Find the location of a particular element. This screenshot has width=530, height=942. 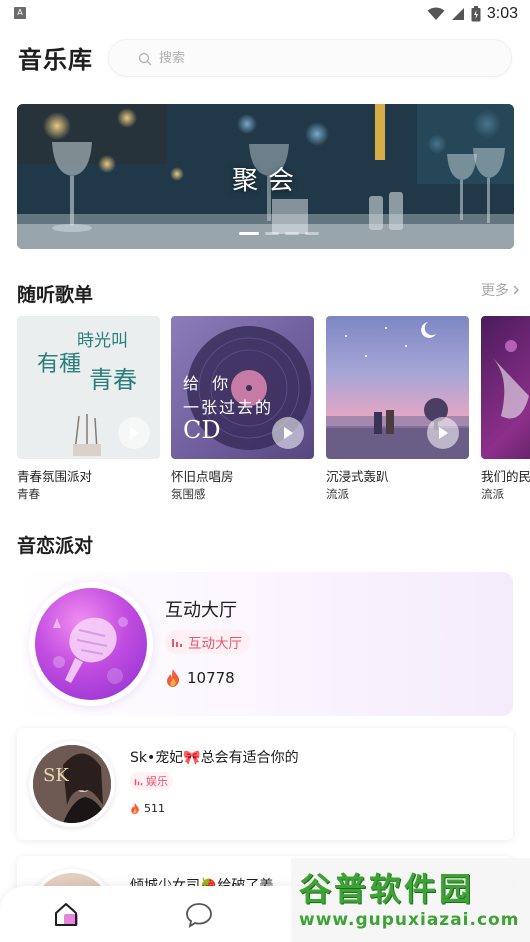

hall-avatar is located at coordinates (91, 644).